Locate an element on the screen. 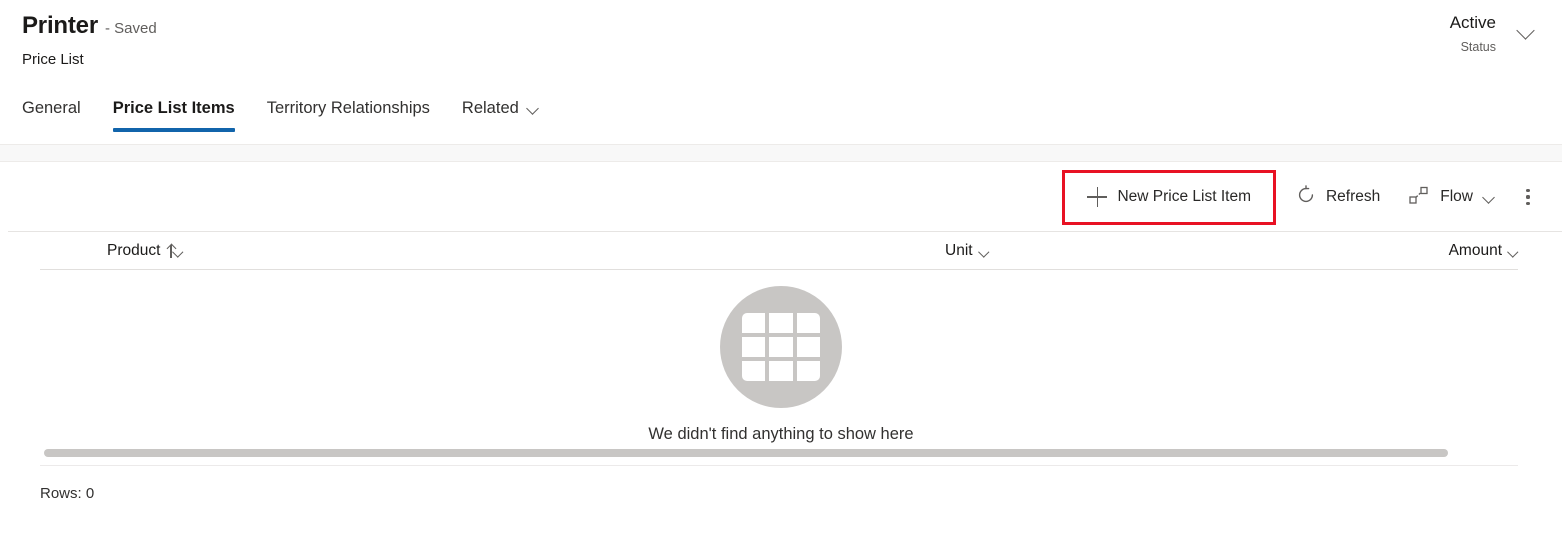  header-expand-button is located at coordinates (1527, 30).